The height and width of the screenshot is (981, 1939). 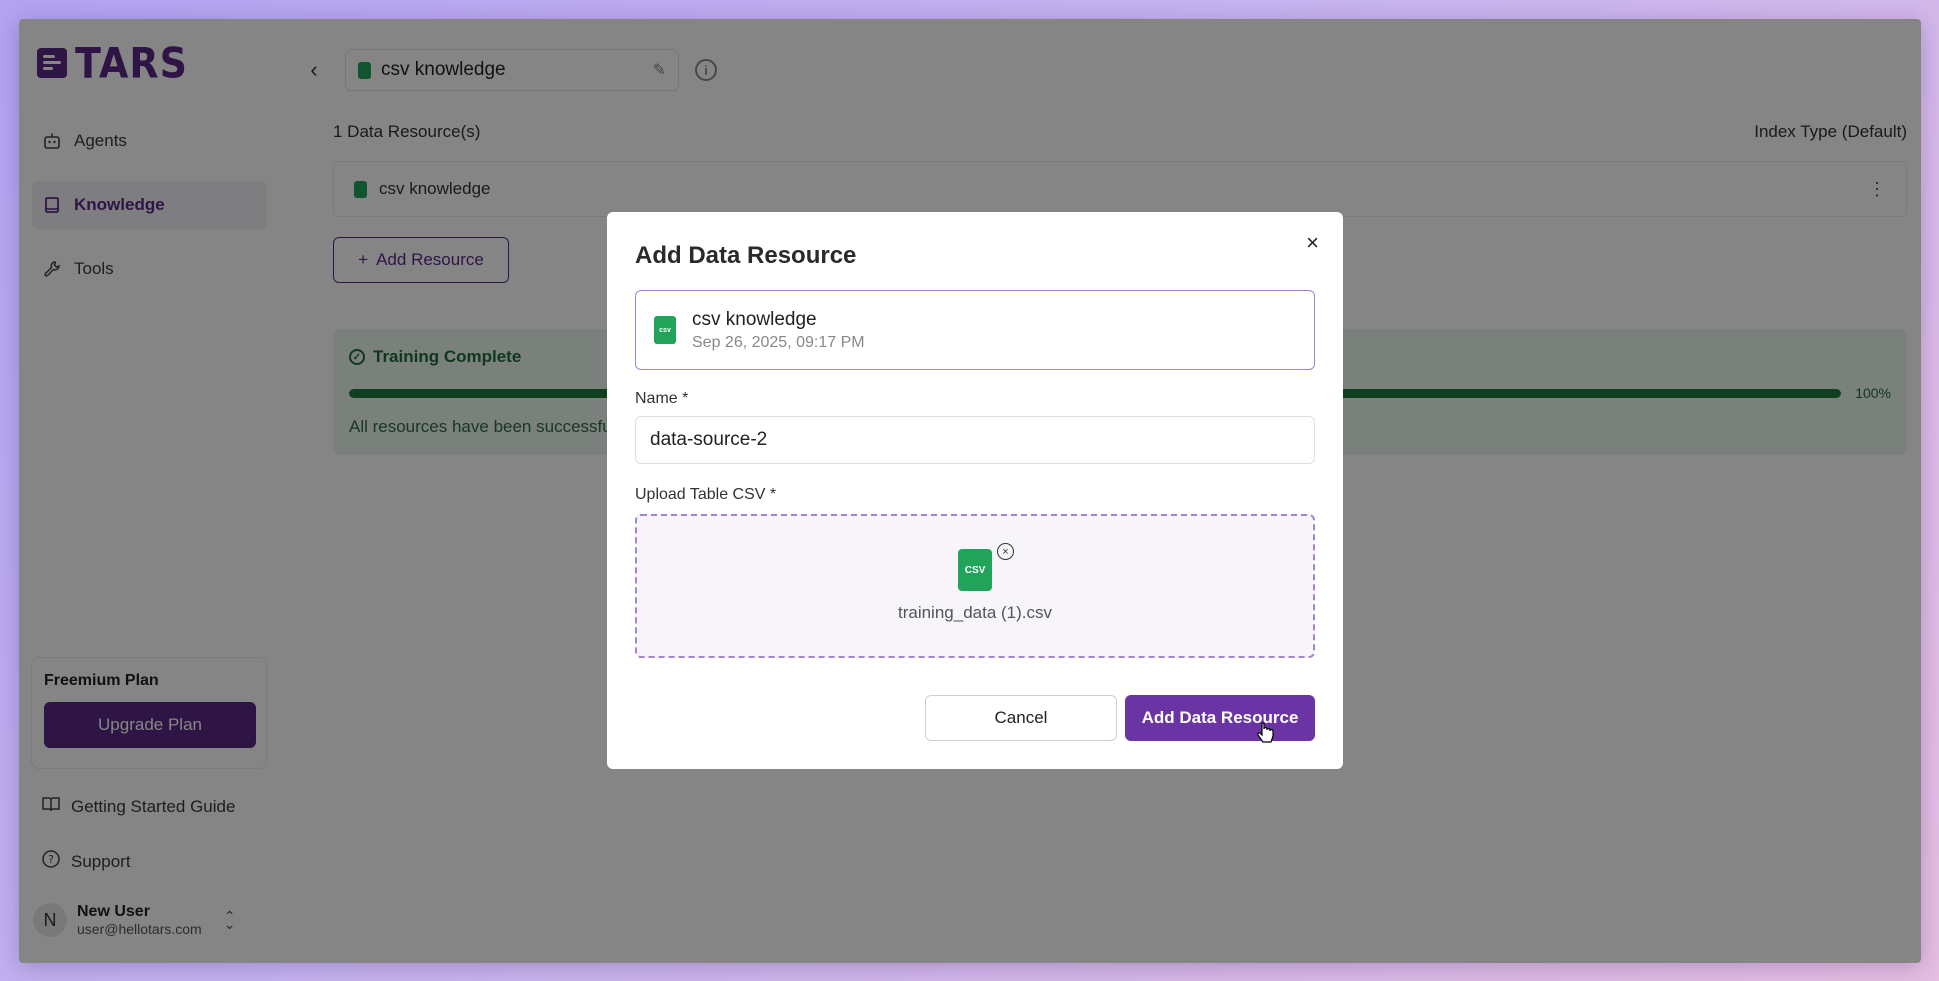 I want to click on uploaded-file: CSV ×, so click(x=986, y=567).